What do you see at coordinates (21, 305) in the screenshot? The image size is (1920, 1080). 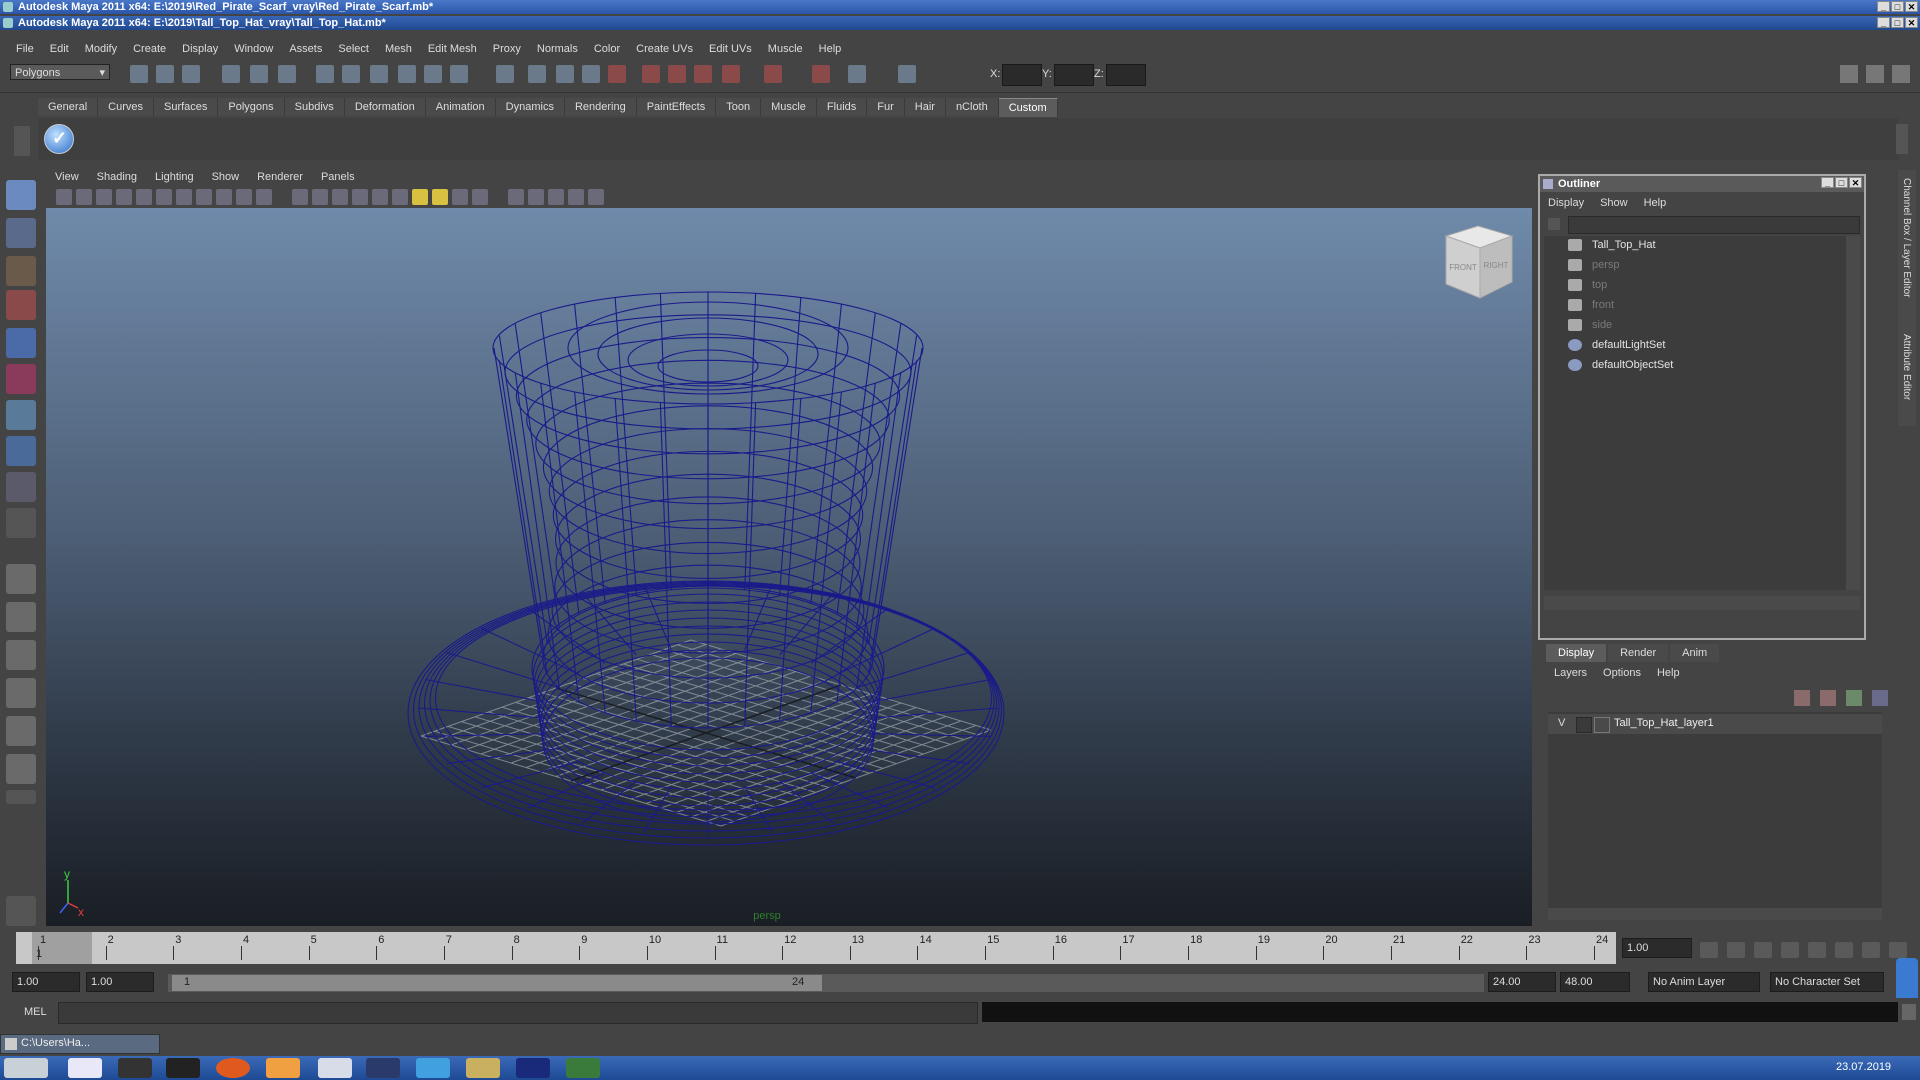 I see `move-tool-icon` at bounding box center [21, 305].